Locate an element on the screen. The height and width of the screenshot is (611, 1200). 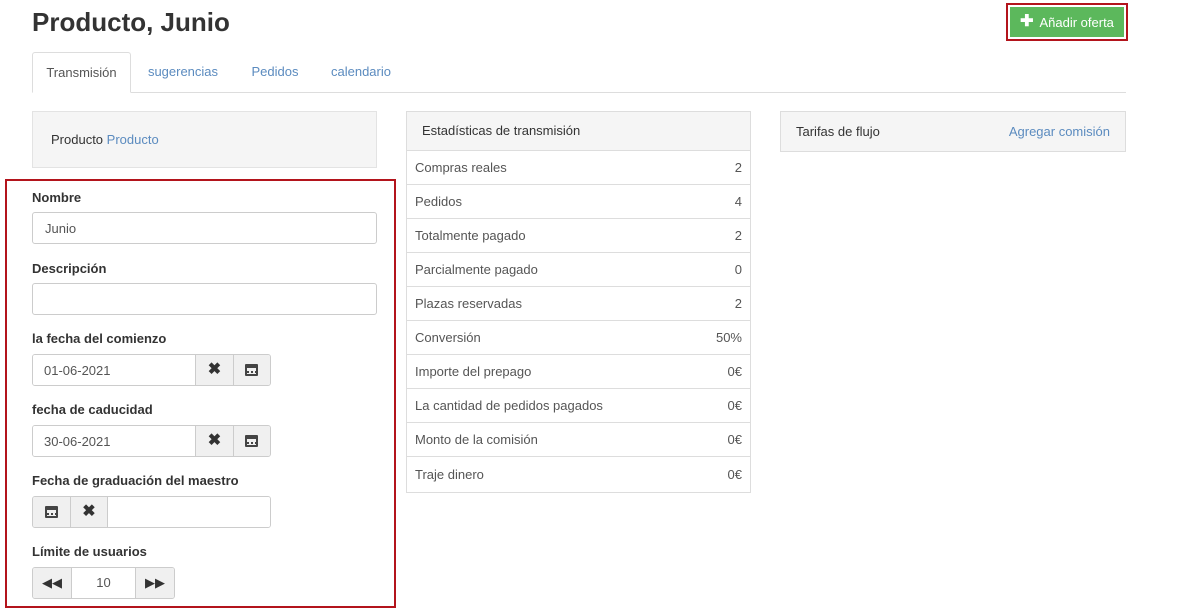
increment-button: ▶▶ is located at coordinates (155, 583).